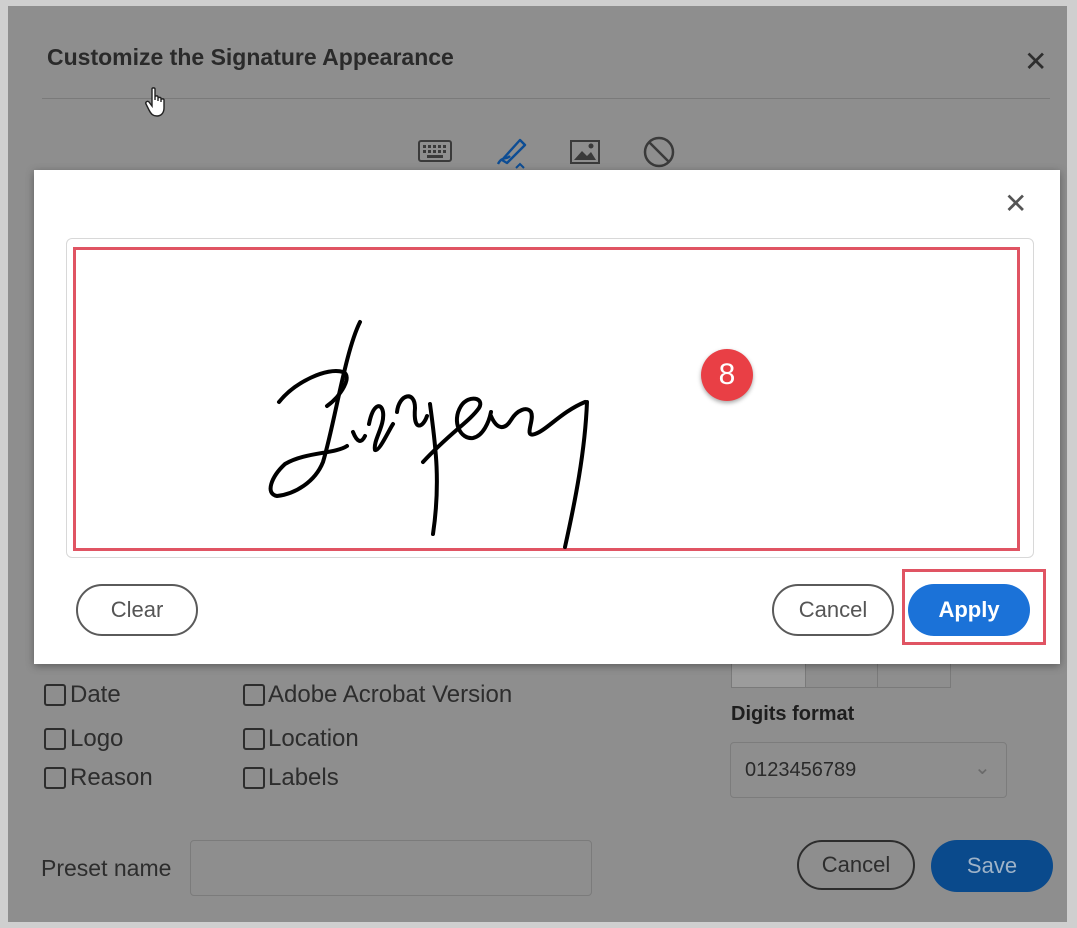 The height and width of the screenshot is (928, 1077). What do you see at coordinates (111, 777) in the screenshot?
I see `option-label-reason: Reason` at bounding box center [111, 777].